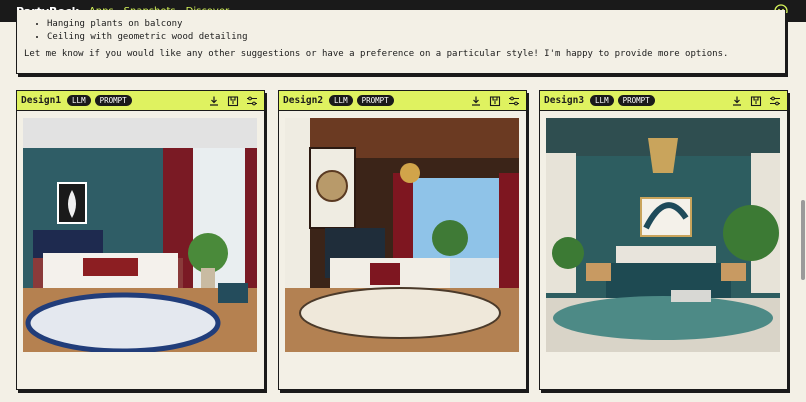 Image resolution: width=806 pixels, height=402 pixels. Describe the element at coordinates (147, 24) in the screenshot. I see `list-item: Hanging plants on balcony` at that location.